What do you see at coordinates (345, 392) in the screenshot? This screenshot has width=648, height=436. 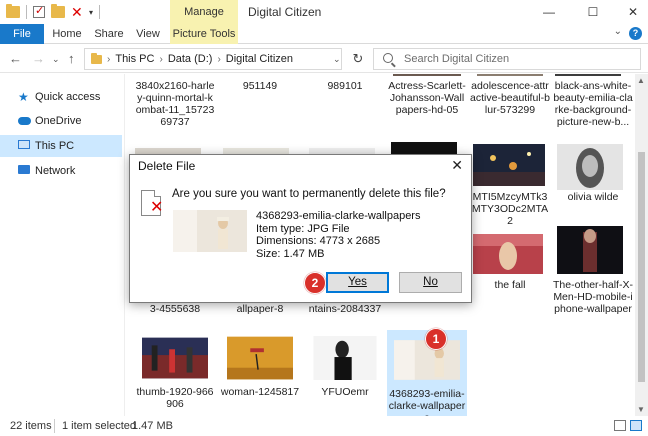 I see `file-name: YFUOemr` at bounding box center [345, 392].